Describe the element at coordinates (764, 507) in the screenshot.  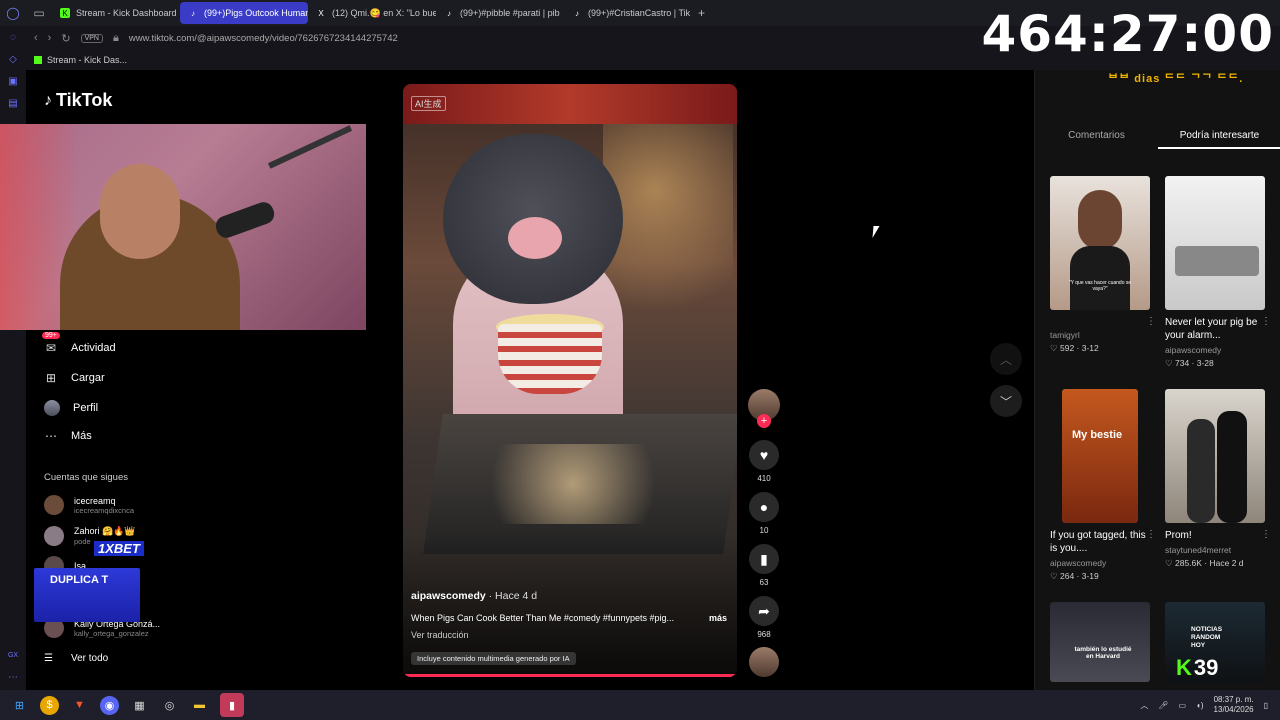
I see `comment-icon: ●` at that location.